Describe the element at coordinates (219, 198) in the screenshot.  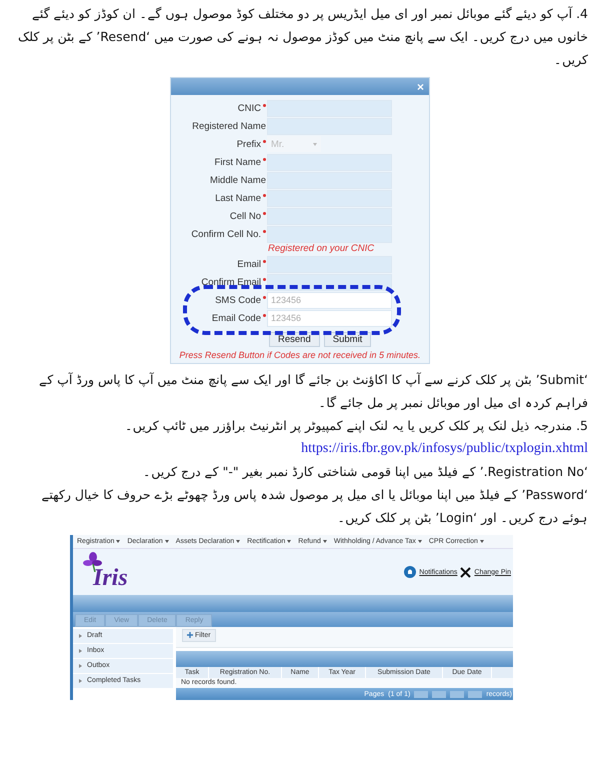
I see `field-label: Last Name` at that location.